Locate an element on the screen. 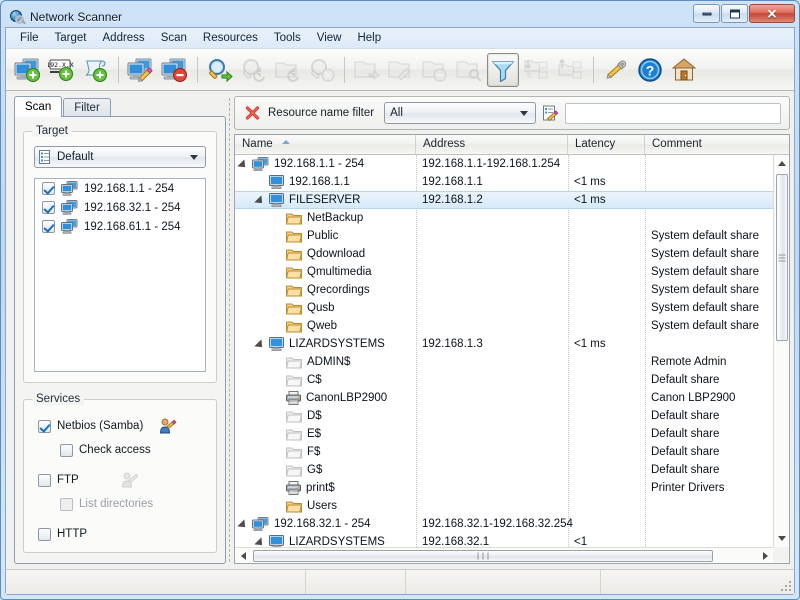 Image resolution: width=800 pixels, height=600 pixels. home-page-button is located at coordinates (684, 70).